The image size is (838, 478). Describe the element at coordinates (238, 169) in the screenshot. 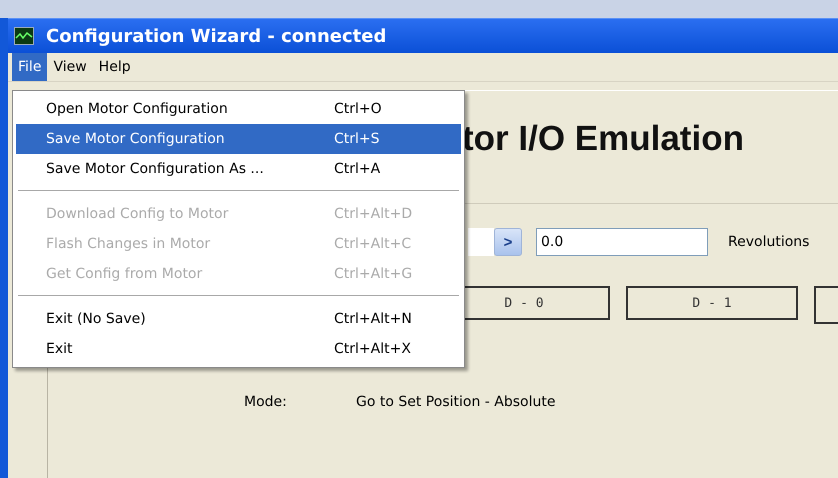

I see `menu-entry: Save Motor Configuration As ... Ctrl+A` at that location.